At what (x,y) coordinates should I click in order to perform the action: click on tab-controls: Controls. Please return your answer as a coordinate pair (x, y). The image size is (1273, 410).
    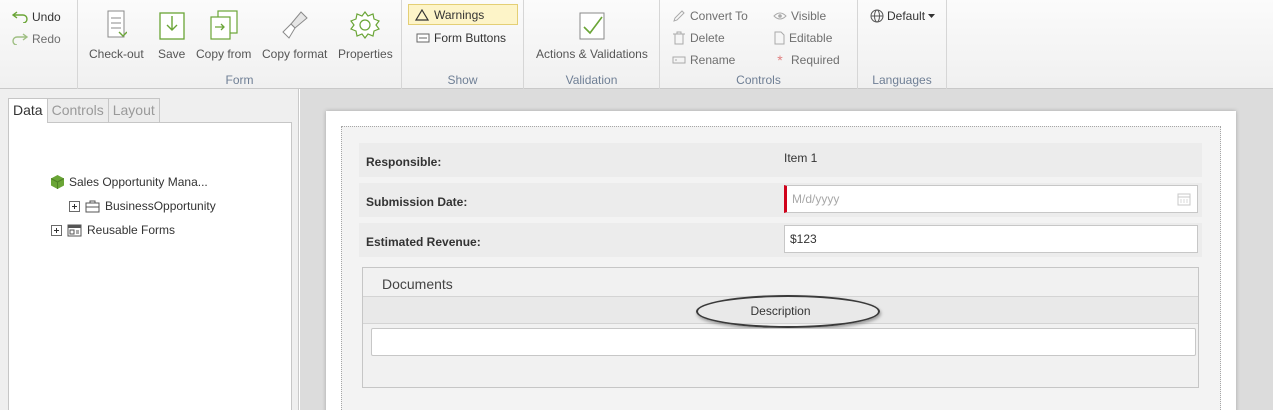
    Looking at the image, I should click on (77, 110).